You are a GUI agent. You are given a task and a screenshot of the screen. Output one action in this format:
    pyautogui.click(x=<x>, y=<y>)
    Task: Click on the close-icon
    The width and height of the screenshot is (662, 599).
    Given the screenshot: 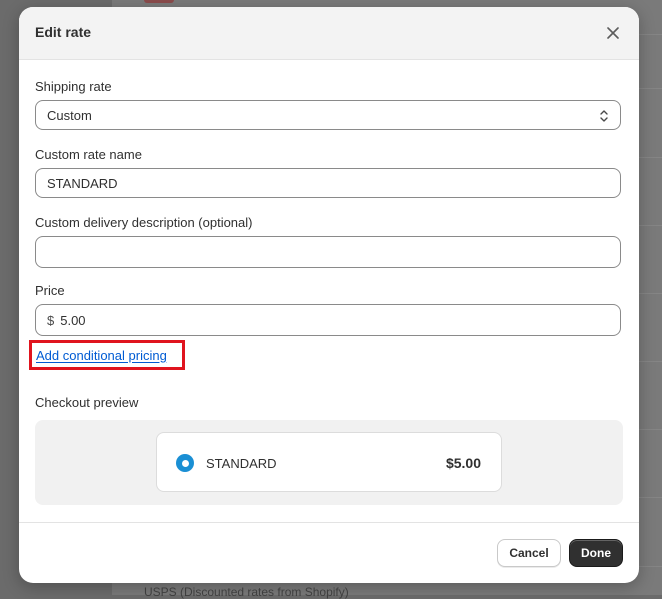 What is the action you would take?
    pyautogui.click(x=613, y=33)
    